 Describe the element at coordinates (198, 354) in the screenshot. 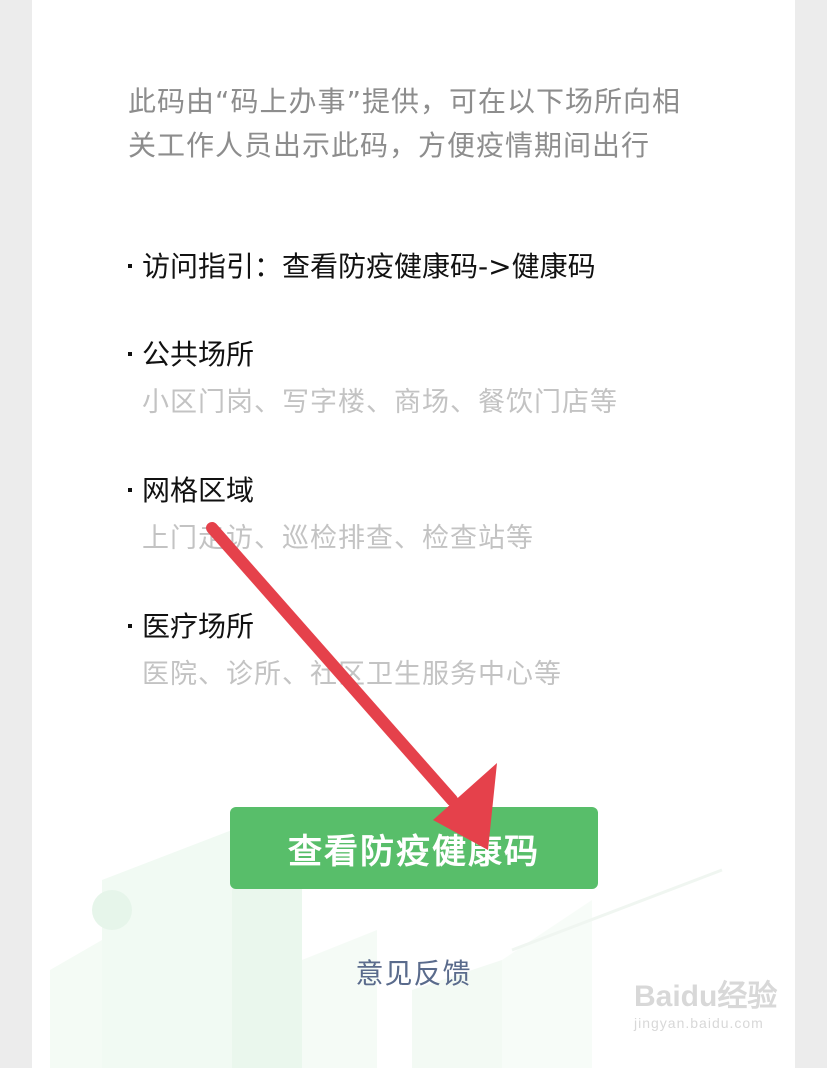

I see `public-places-title: 公共场所` at that location.